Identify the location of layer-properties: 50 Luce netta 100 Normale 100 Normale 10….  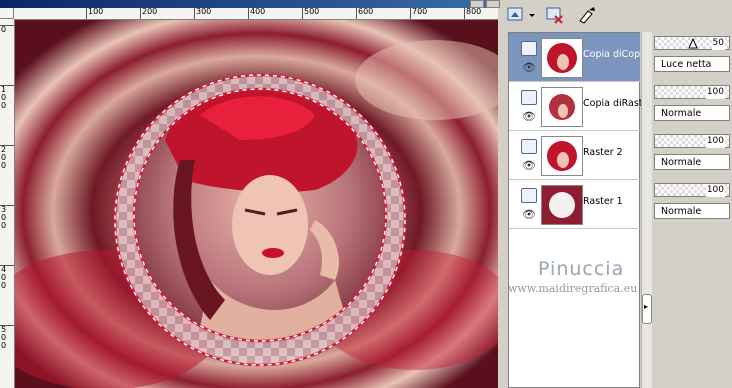
(692, 210).